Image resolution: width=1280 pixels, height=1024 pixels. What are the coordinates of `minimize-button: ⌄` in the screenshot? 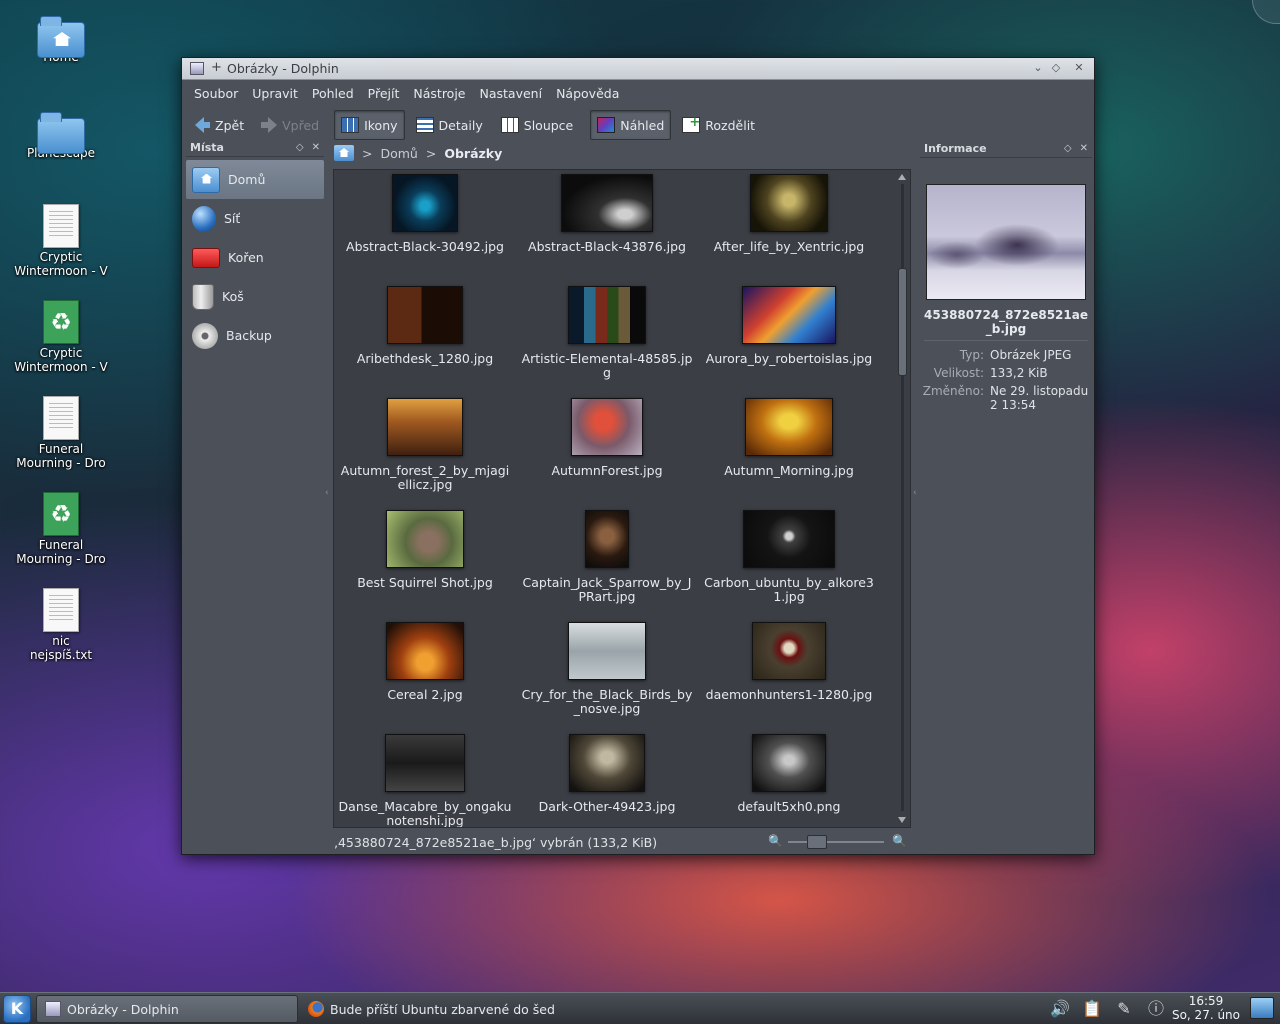 It's located at (1038, 68).